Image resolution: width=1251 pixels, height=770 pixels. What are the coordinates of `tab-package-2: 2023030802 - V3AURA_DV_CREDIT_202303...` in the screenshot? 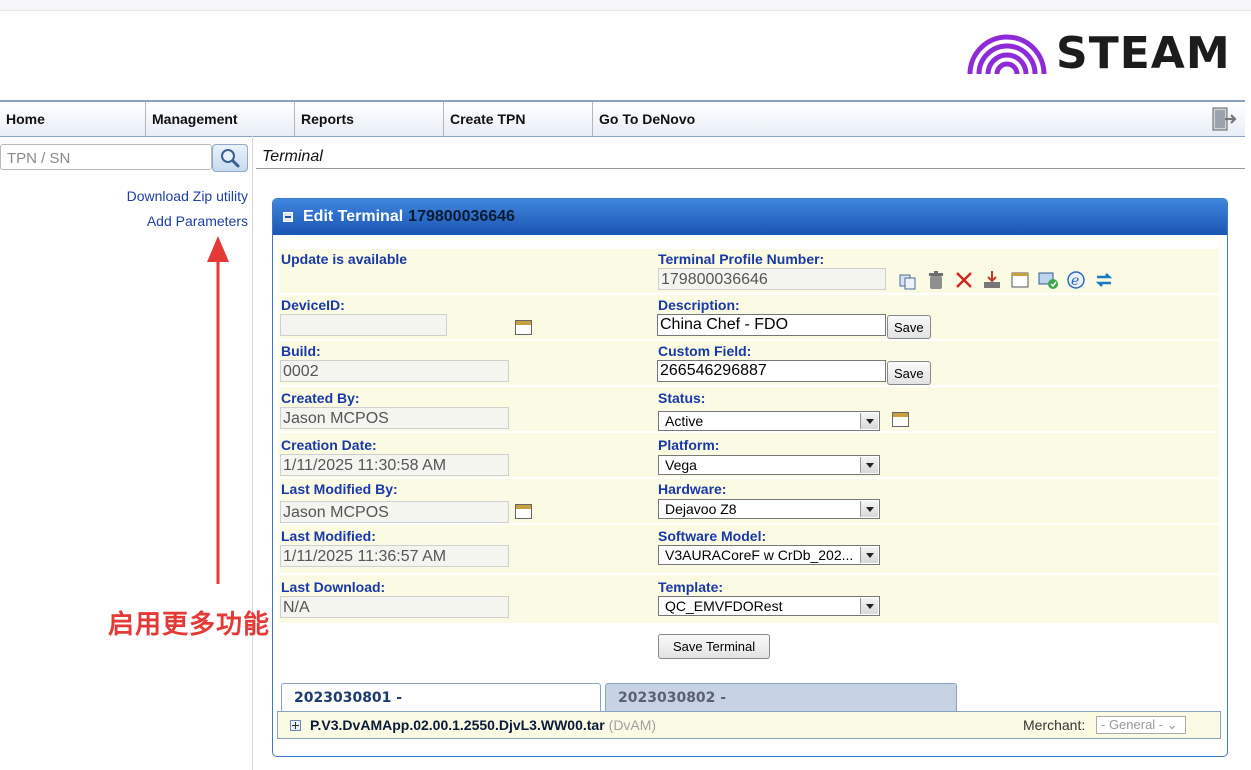 It's located at (781, 708).